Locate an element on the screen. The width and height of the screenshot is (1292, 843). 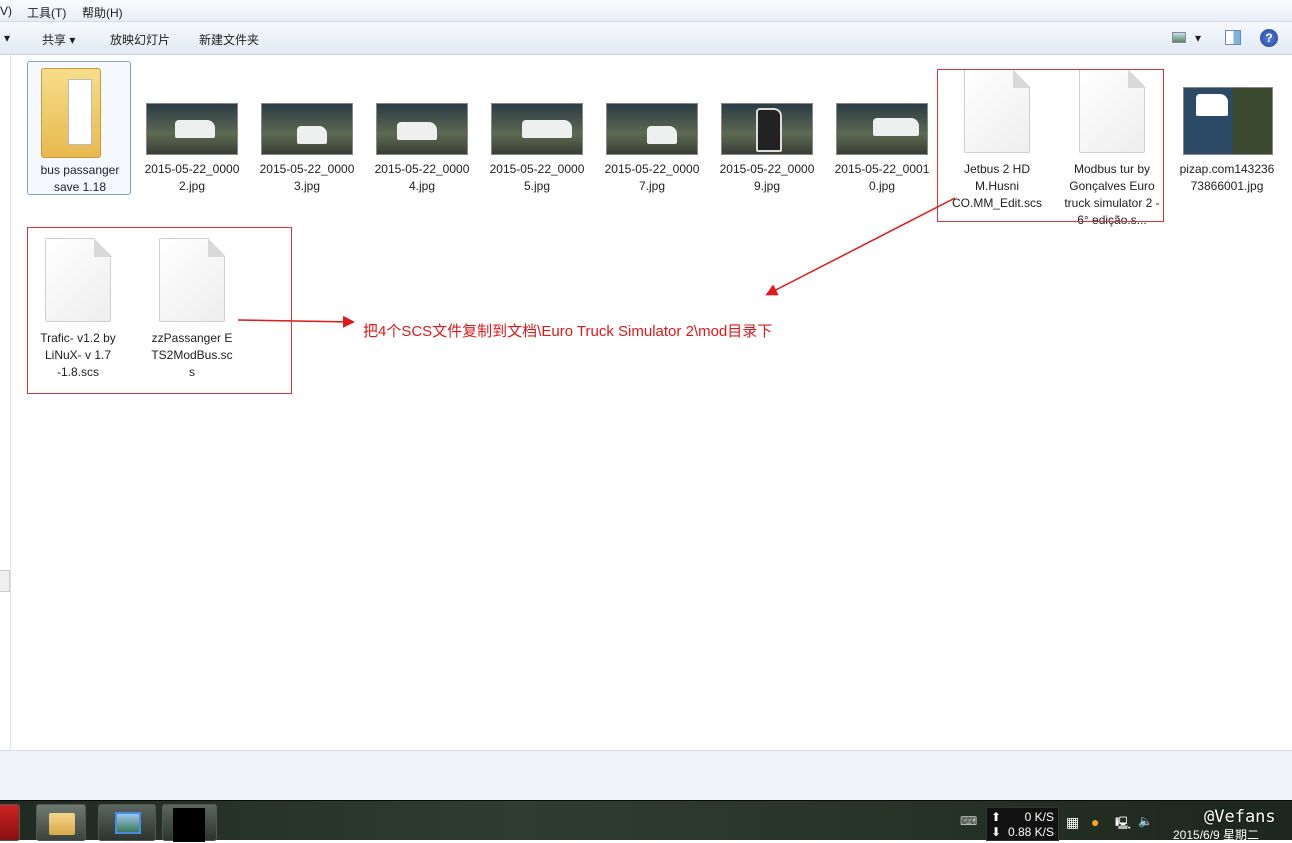
app-taskbar-button is located at coordinates (189, 823).